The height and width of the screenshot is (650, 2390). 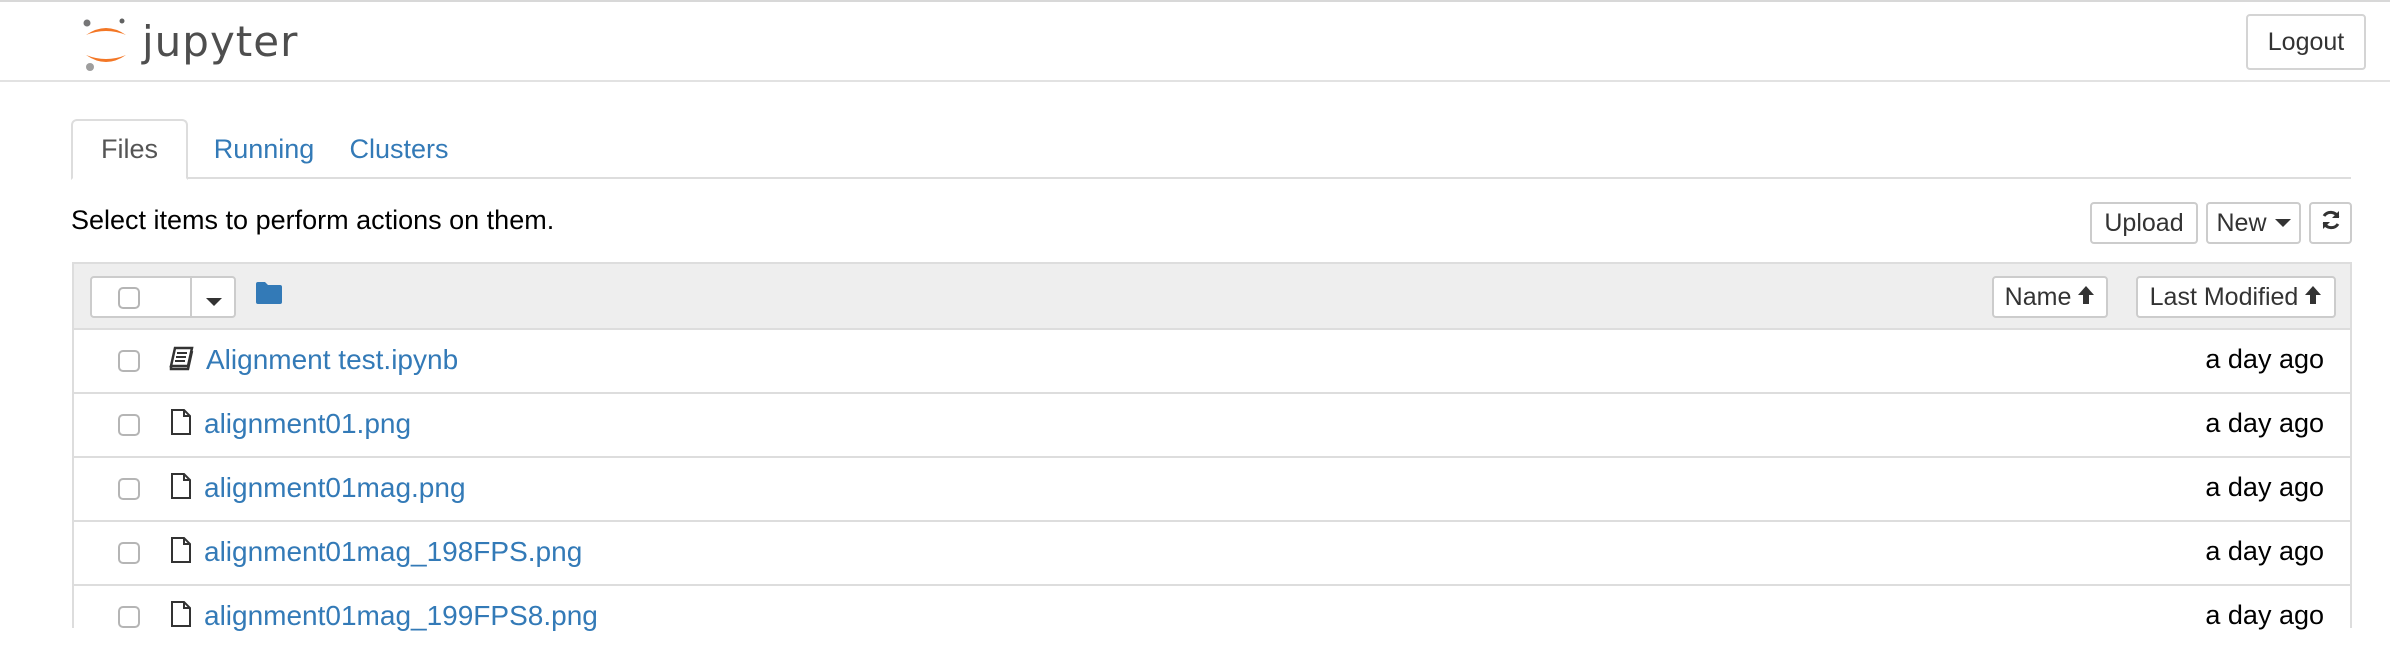 What do you see at coordinates (1211, 149) in the screenshot?
I see `tab-bar: Files Running Clusters` at bounding box center [1211, 149].